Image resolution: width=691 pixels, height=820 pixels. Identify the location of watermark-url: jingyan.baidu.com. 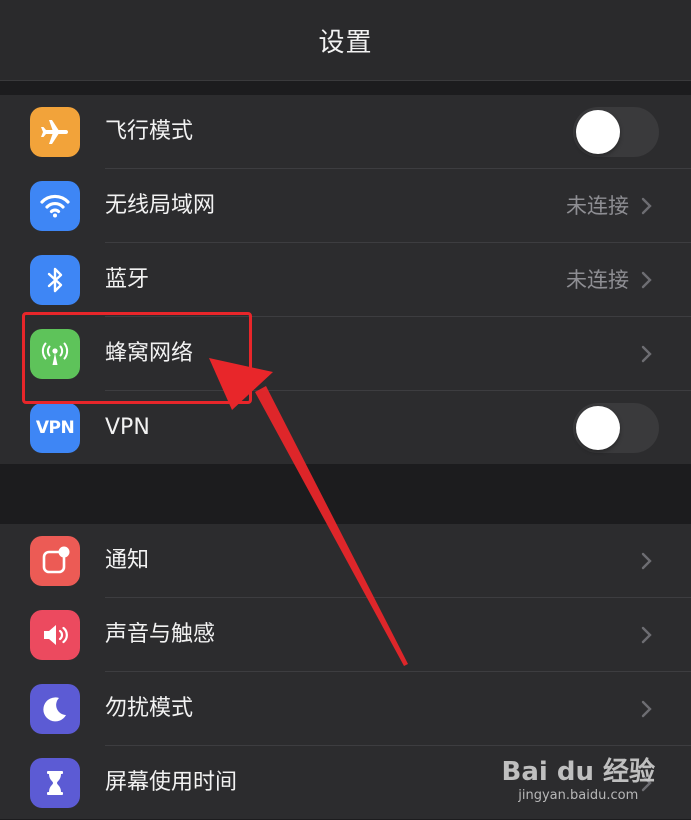
(578, 795).